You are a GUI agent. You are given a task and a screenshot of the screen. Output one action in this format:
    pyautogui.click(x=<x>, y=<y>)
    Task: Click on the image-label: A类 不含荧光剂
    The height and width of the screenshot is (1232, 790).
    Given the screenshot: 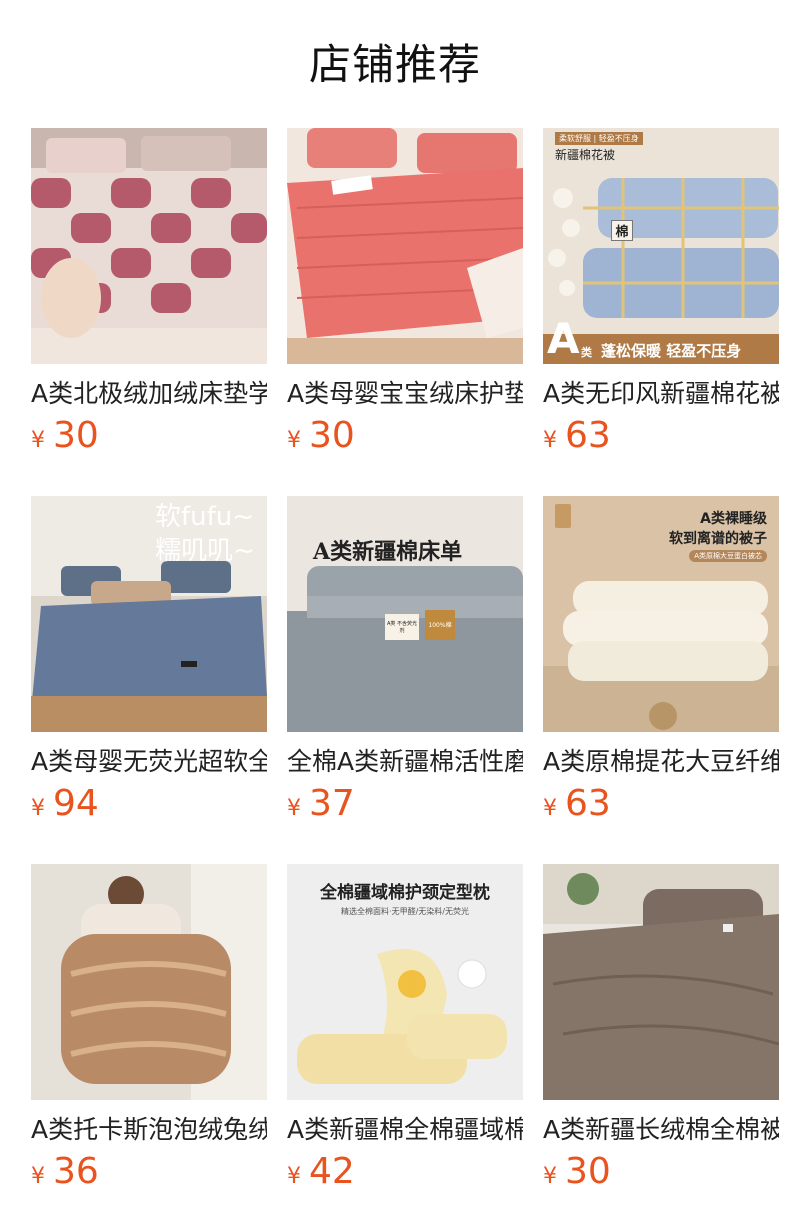 What is the action you would take?
    pyautogui.click(x=401, y=627)
    